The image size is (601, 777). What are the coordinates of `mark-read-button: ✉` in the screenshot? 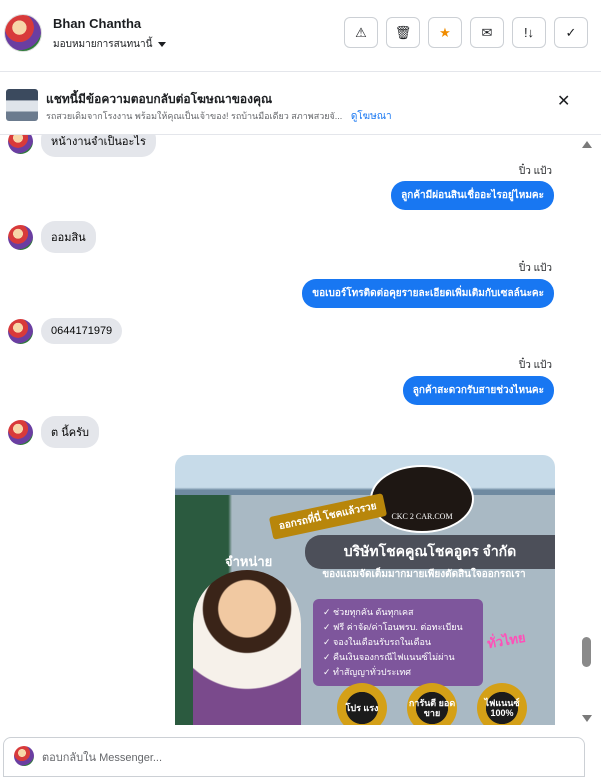 It's located at (487, 32).